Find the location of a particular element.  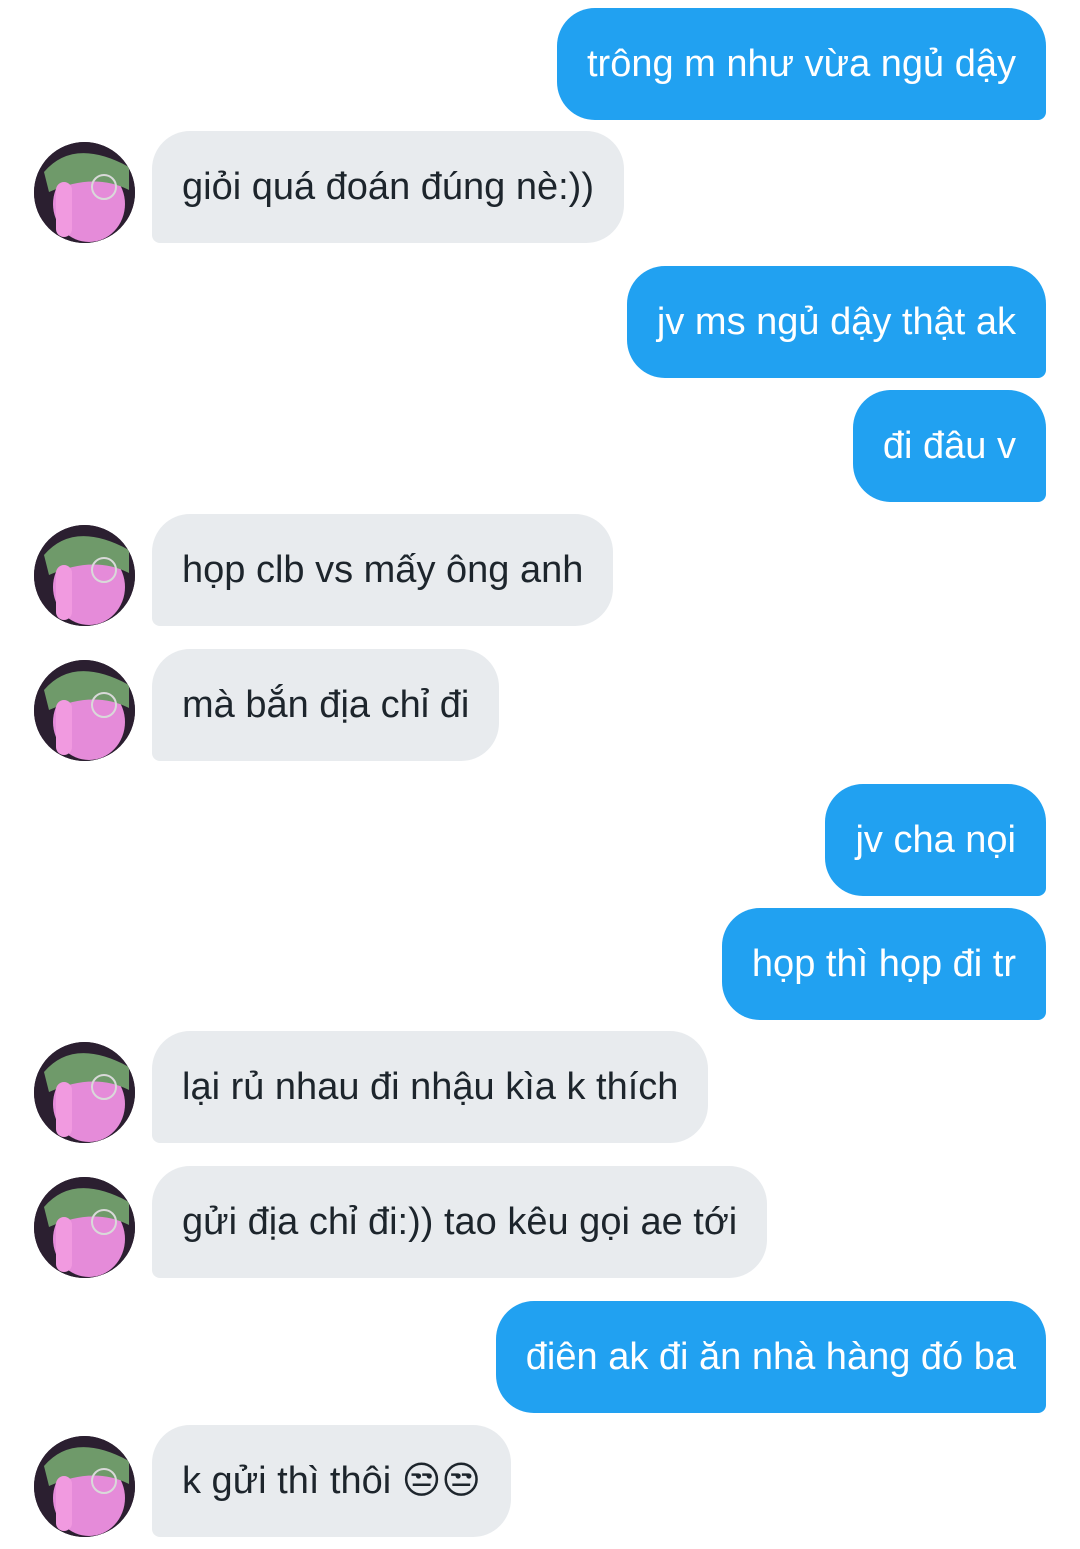

message-text: k gửi thì thôi 😒😒 is located at coordinates (331, 1481).